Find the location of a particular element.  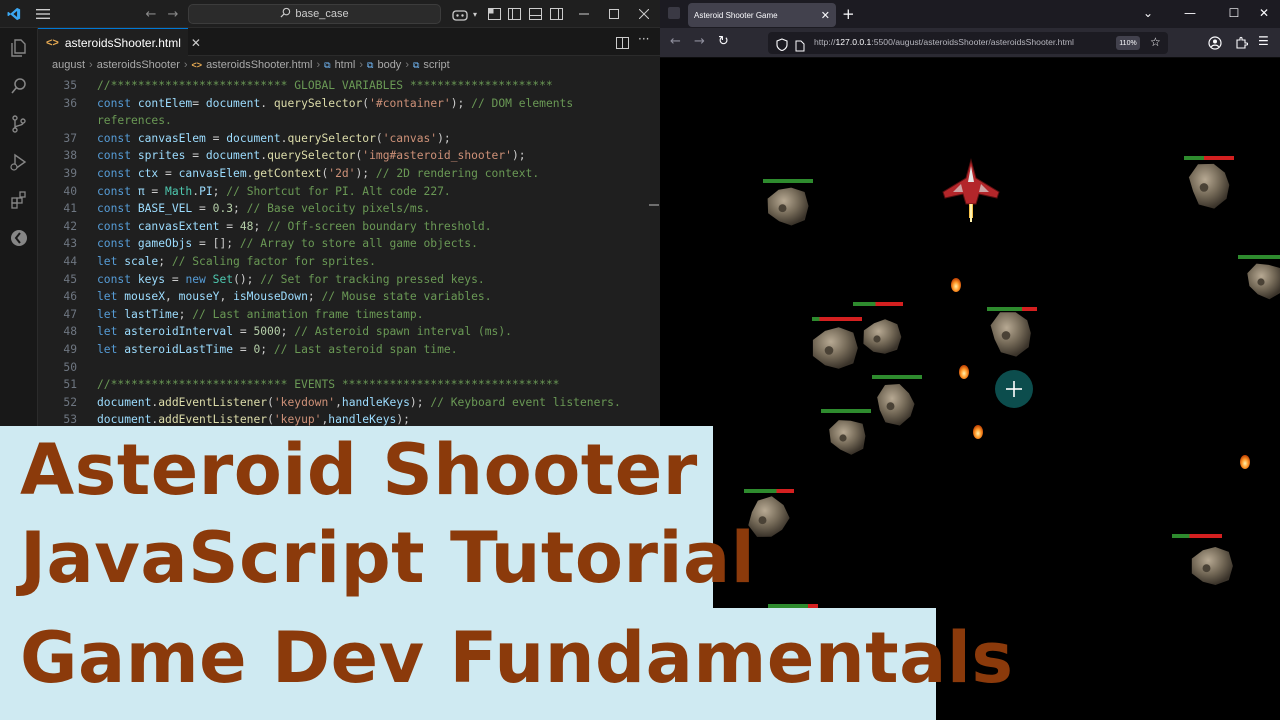

code-token: 'img#asteroid_shooter' is located at coordinates (437, 156).